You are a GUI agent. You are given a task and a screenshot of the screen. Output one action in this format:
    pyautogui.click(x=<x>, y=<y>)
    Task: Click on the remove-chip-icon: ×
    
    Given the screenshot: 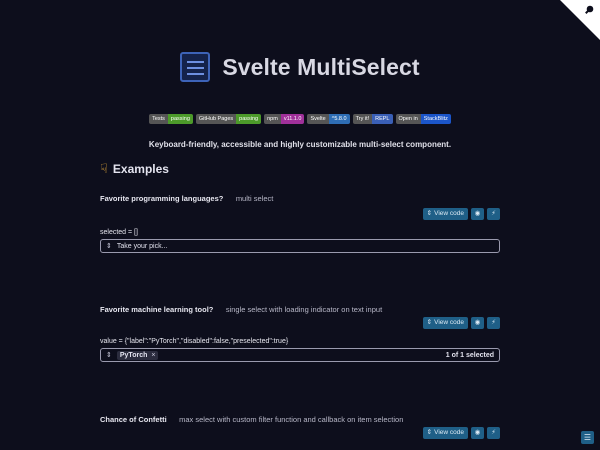 What is the action you would take?
    pyautogui.click(x=153, y=355)
    